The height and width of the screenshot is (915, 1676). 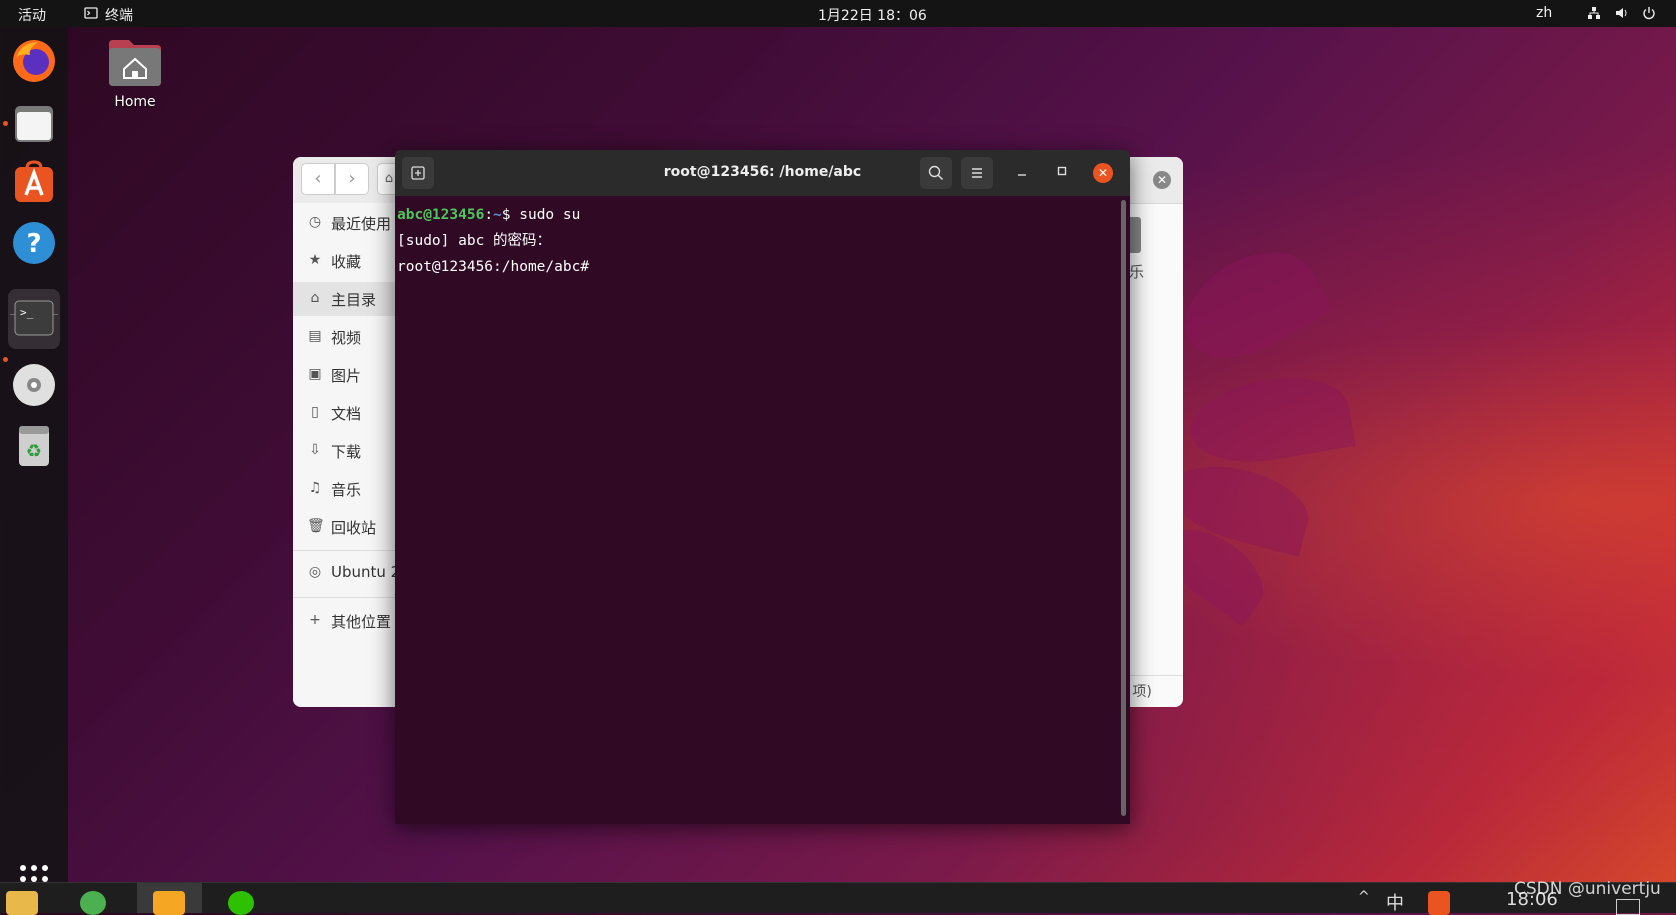 I want to click on command-text: sudo su, so click(x=545, y=215).